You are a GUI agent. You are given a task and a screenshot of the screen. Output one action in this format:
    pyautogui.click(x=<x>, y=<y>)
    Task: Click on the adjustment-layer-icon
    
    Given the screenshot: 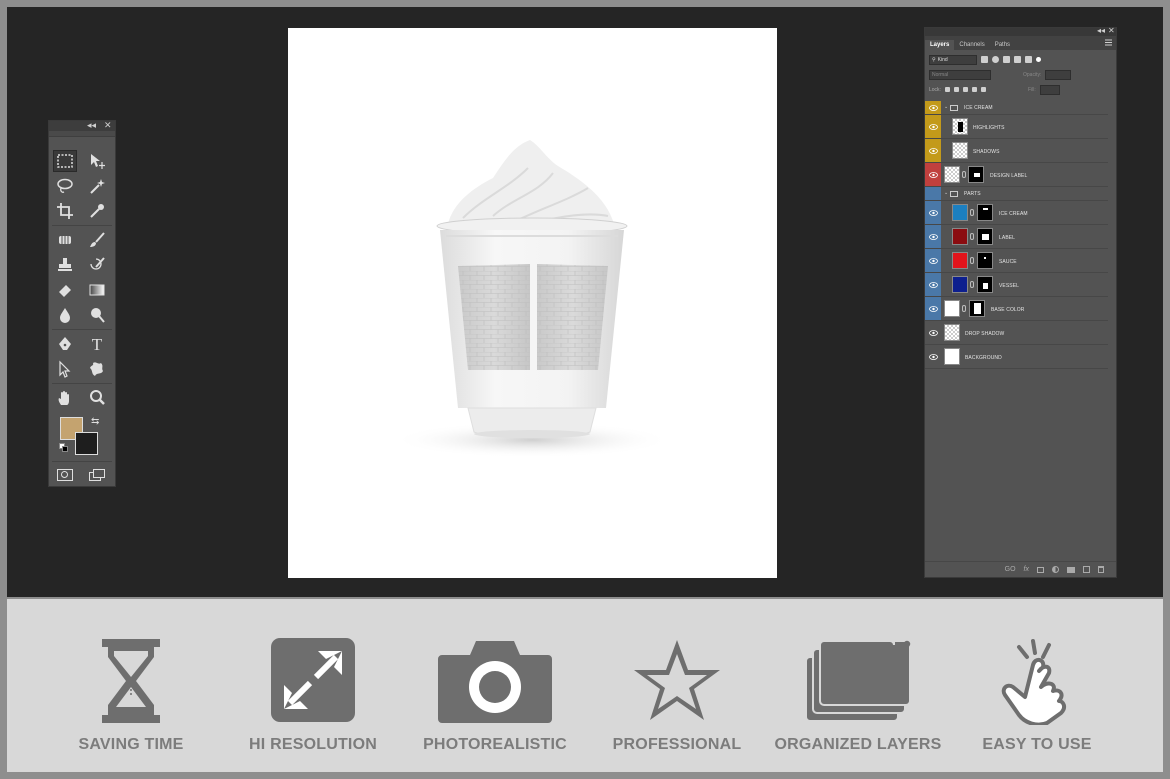 What is the action you would take?
    pyautogui.click(x=1055, y=569)
    